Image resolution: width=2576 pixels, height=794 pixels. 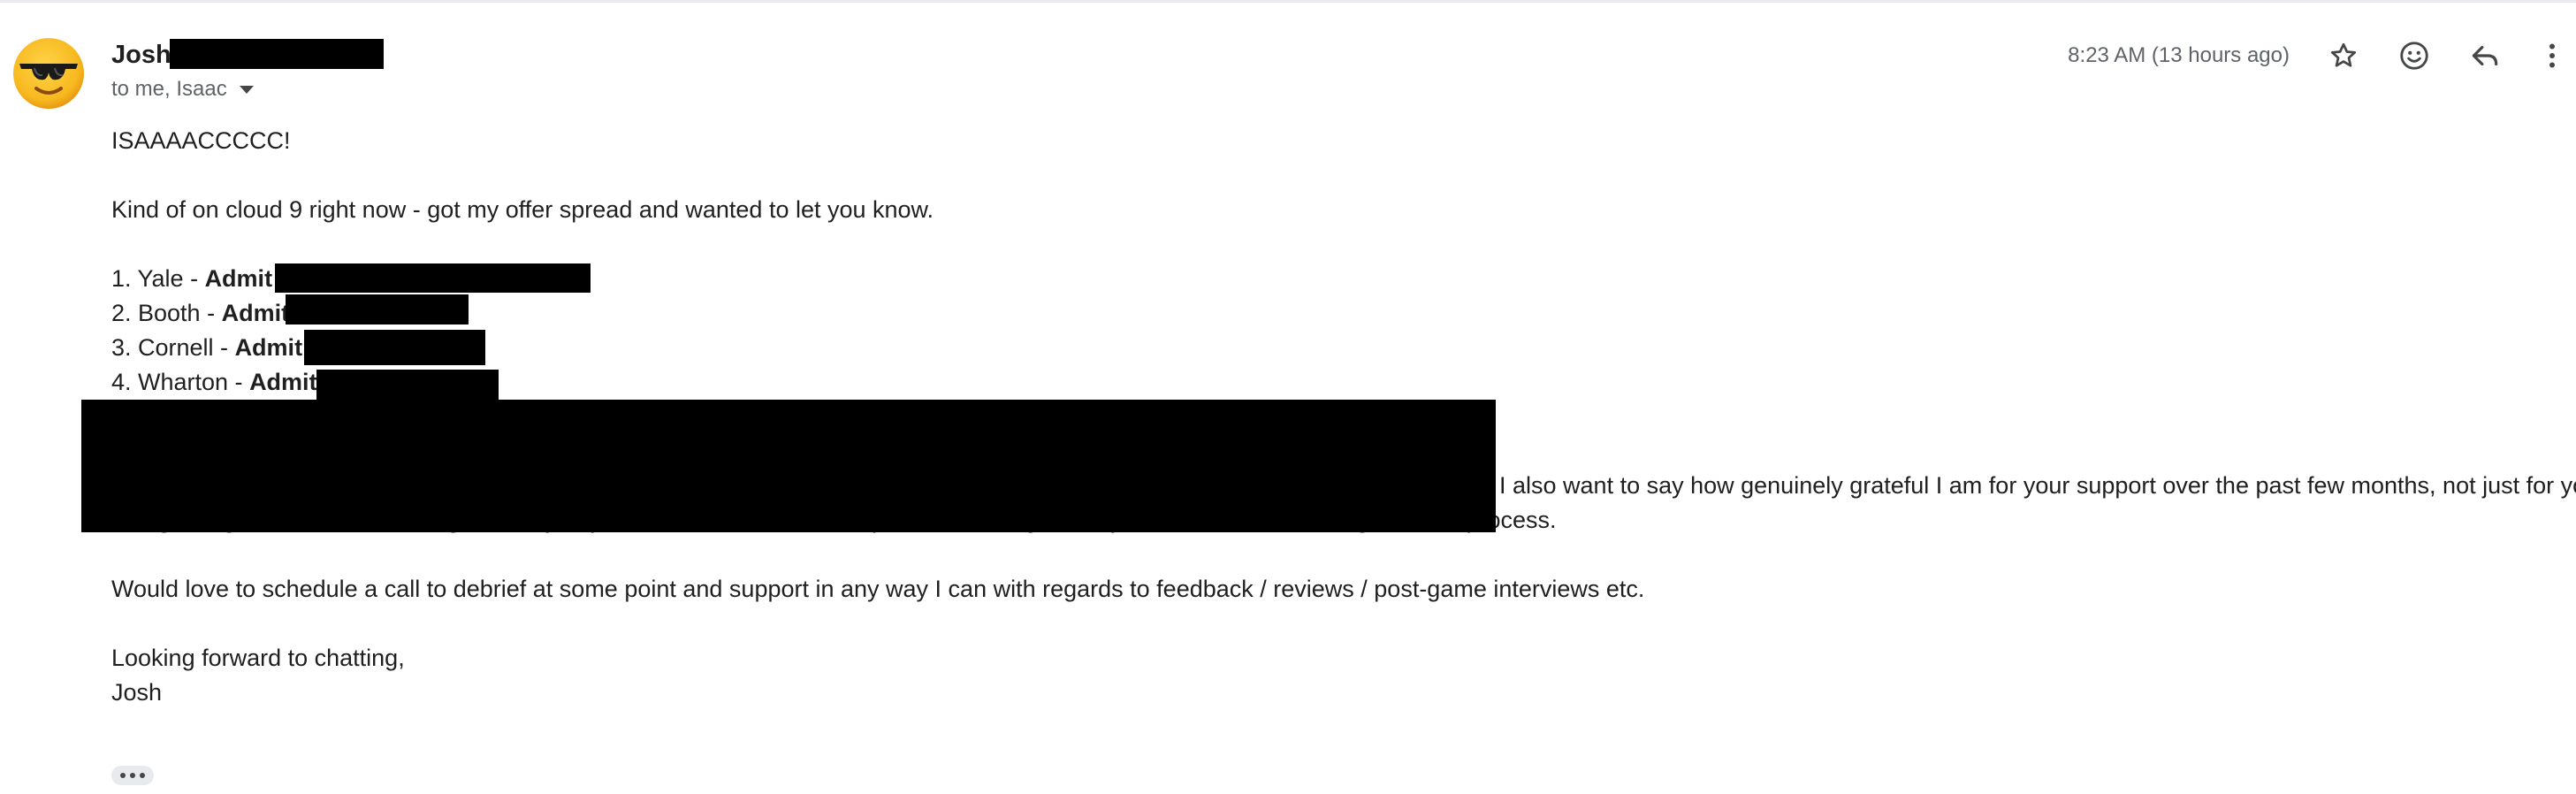 What do you see at coordinates (1288, 1) in the screenshot?
I see `top-divider` at bounding box center [1288, 1].